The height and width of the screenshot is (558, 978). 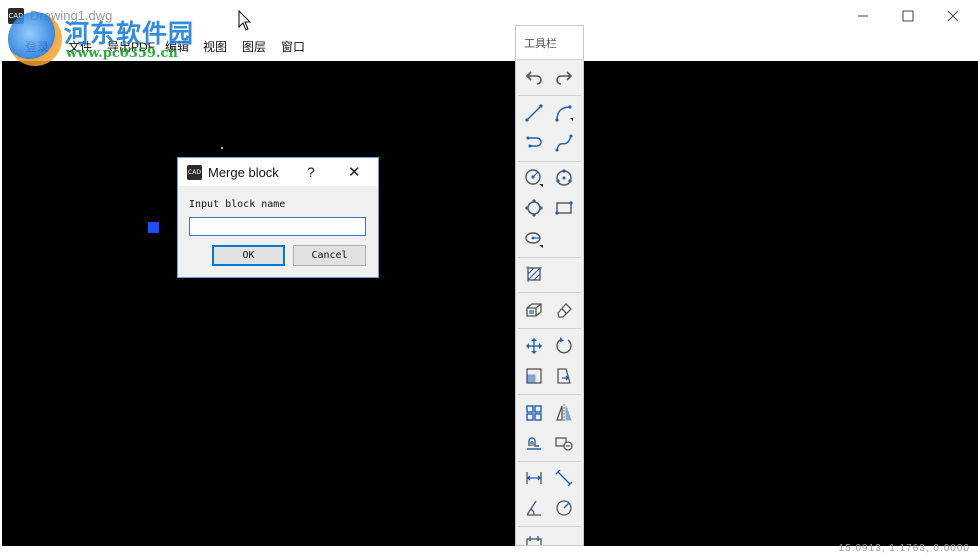 I want to click on spline-button, so click(x=564, y=143).